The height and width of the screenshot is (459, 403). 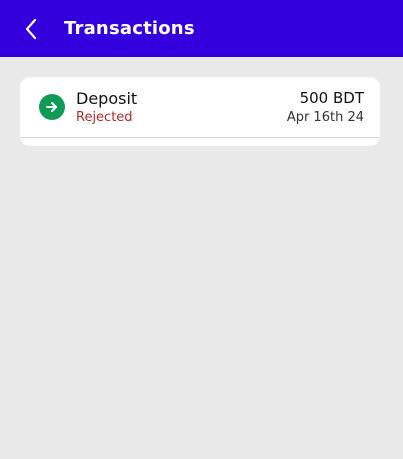 What do you see at coordinates (200, 107) in the screenshot?
I see `transaction-row: Deposit Rejected 500 BDT Apr 16th 24` at bounding box center [200, 107].